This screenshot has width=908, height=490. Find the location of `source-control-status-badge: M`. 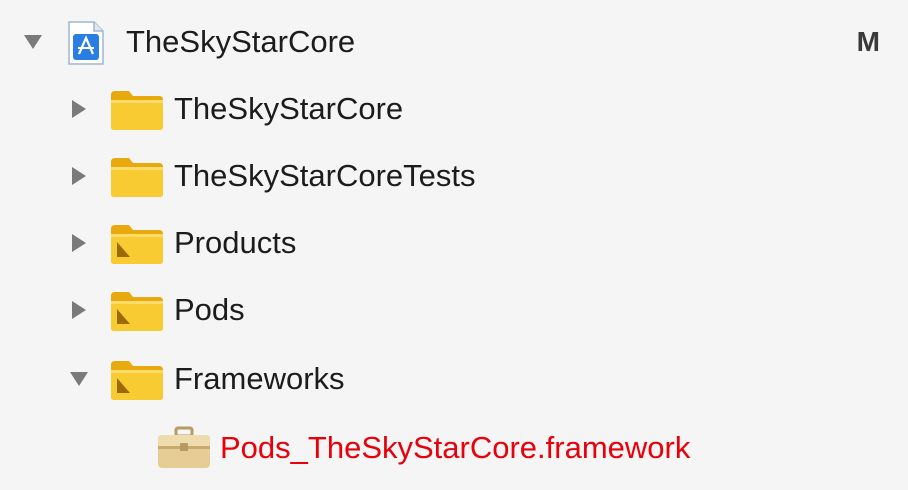

source-control-status-badge: M is located at coordinates (868, 41).